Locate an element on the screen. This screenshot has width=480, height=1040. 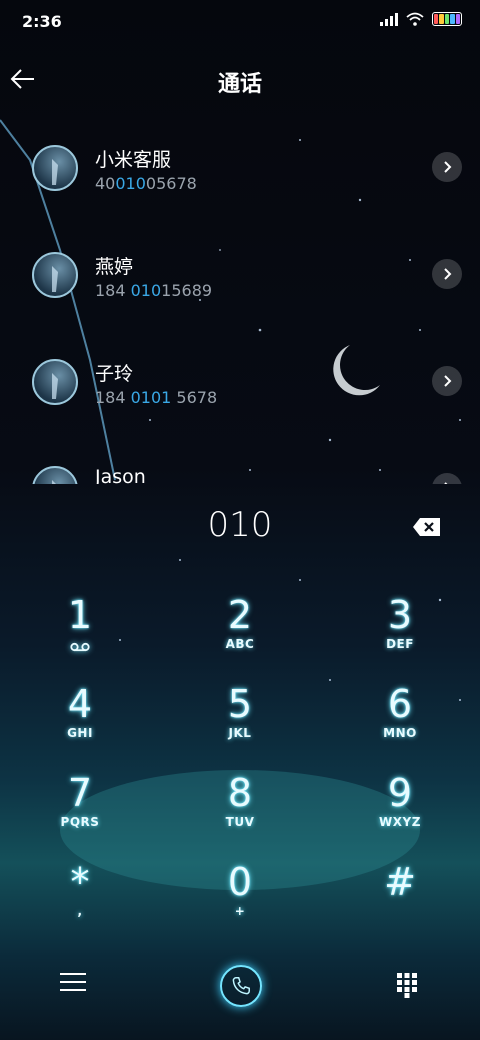
key-letters: , is located at coordinates (80, 911).